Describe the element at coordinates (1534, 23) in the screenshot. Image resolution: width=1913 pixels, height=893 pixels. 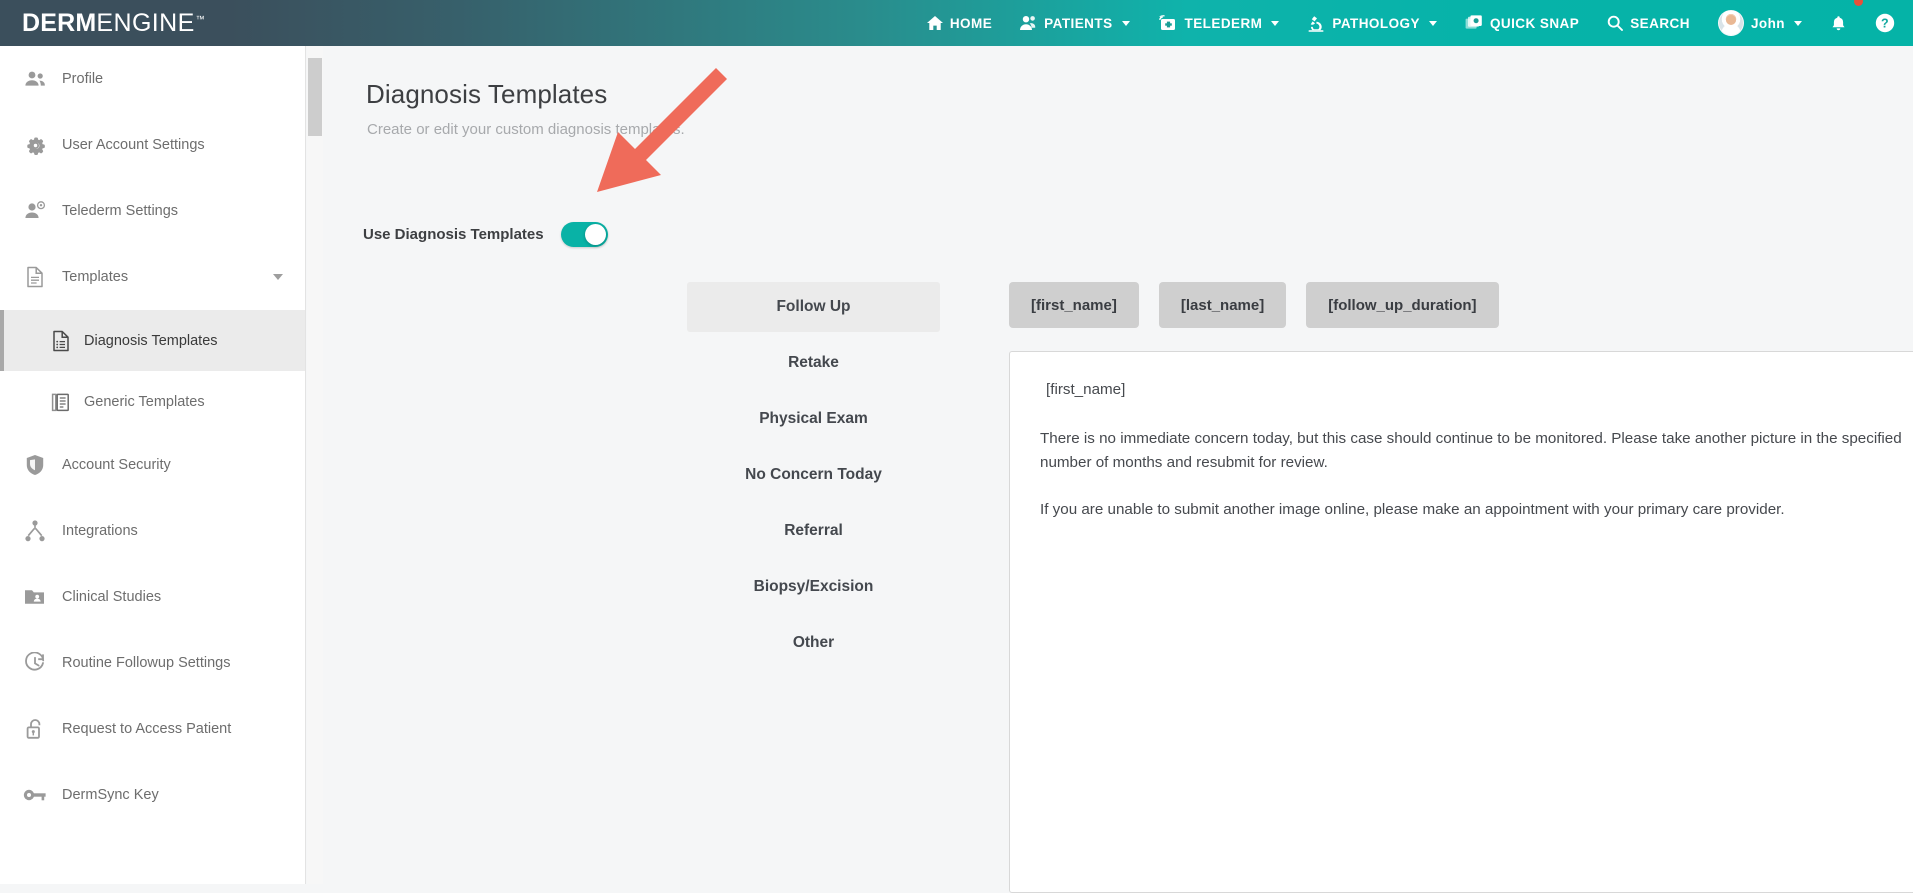
I see `nav-item-quick-snap-label: QUICK SNAP` at that location.